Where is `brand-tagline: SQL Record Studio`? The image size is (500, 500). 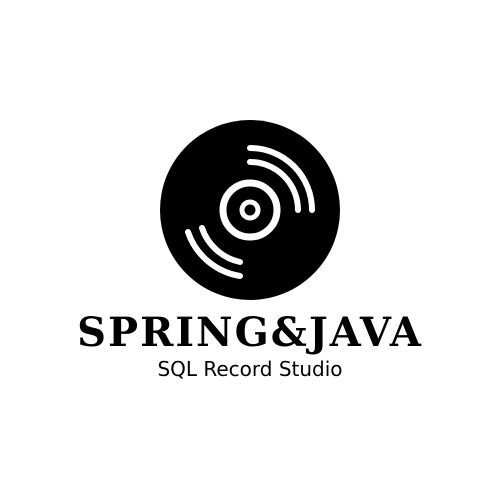 brand-tagline: SQL Record Studio is located at coordinates (250, 369).